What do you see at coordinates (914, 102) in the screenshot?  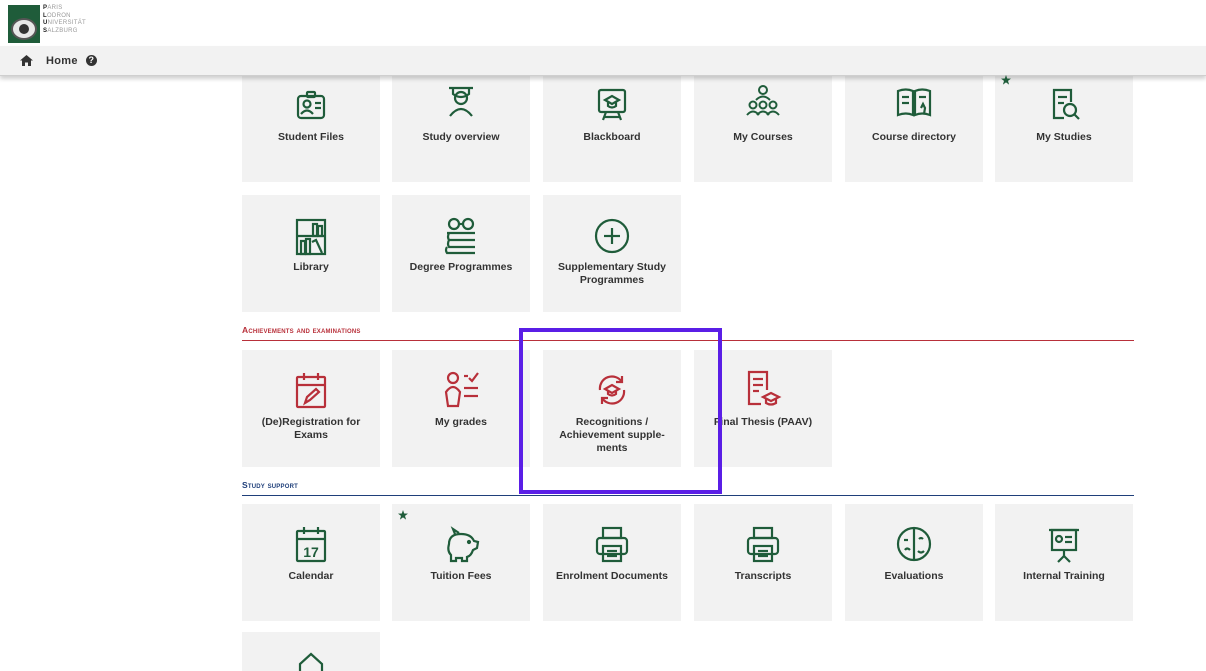 I see `open-book-icon` at bounding box center [914, 102].